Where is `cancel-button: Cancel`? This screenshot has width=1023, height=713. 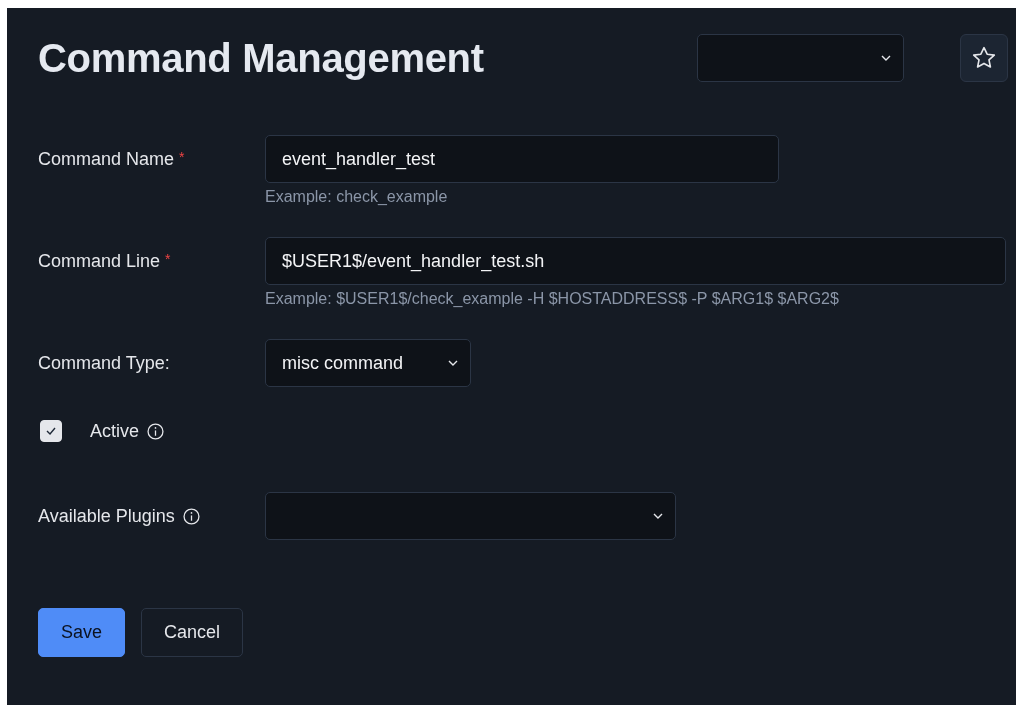
cancel-button: Cancel is located at coordinates (192, 632).